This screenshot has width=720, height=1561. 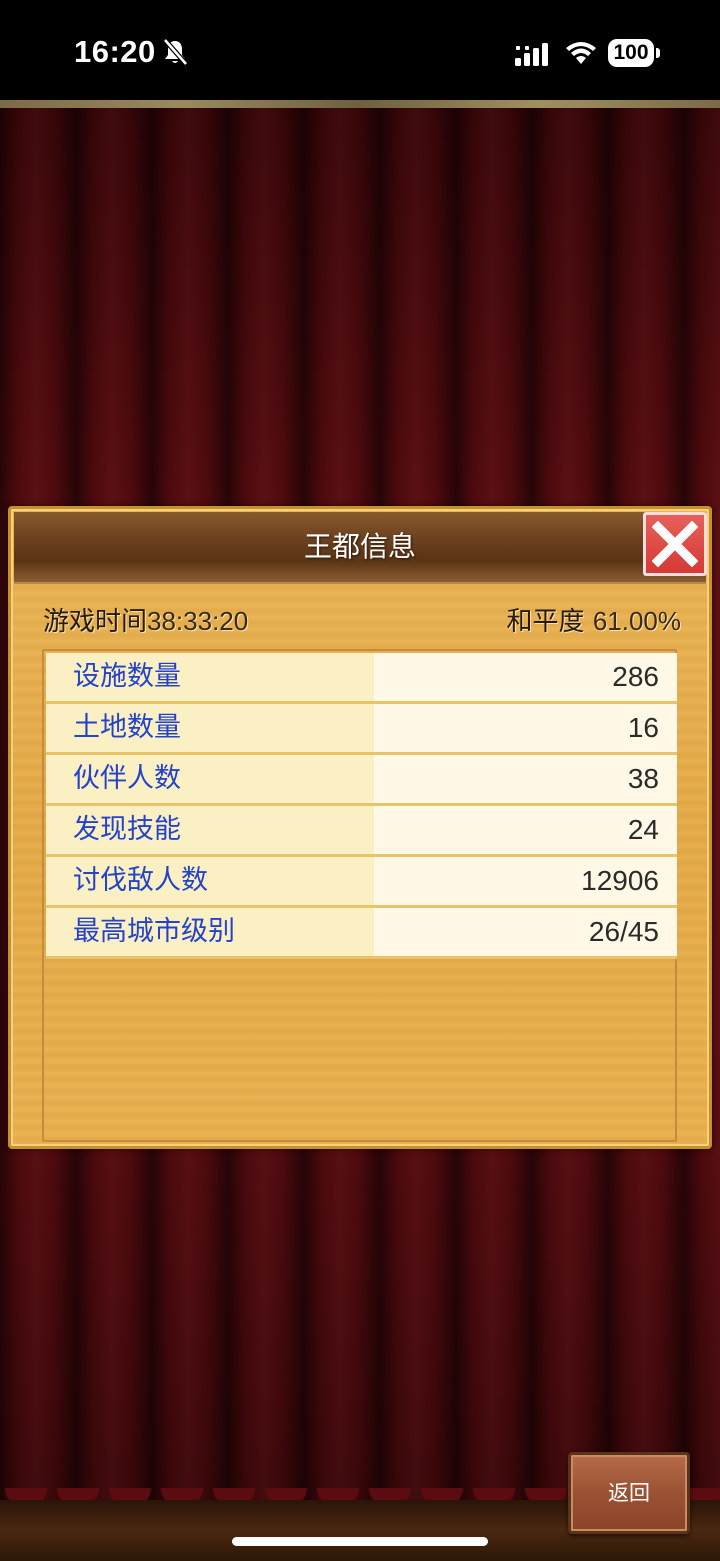 I want to click on stat-value: 286, so click(x=635, y=676).